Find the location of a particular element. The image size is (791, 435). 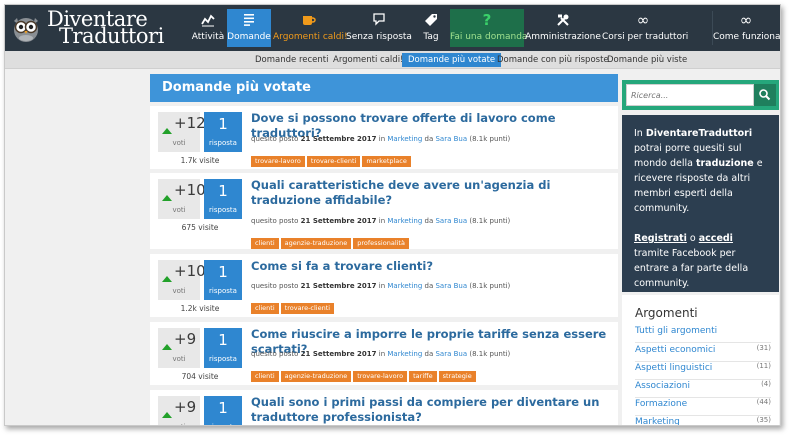

category-item: Marketing (35) is located at coordinates (703, 420).